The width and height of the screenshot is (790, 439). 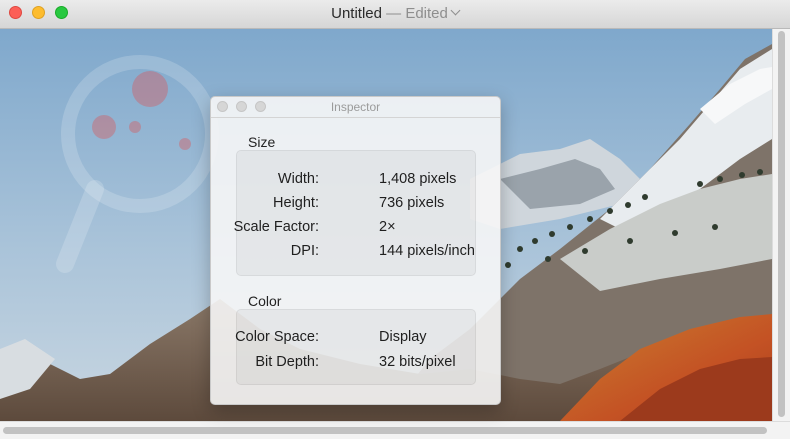 I want to click on height-label: Height:, so click(x=296, y=203).